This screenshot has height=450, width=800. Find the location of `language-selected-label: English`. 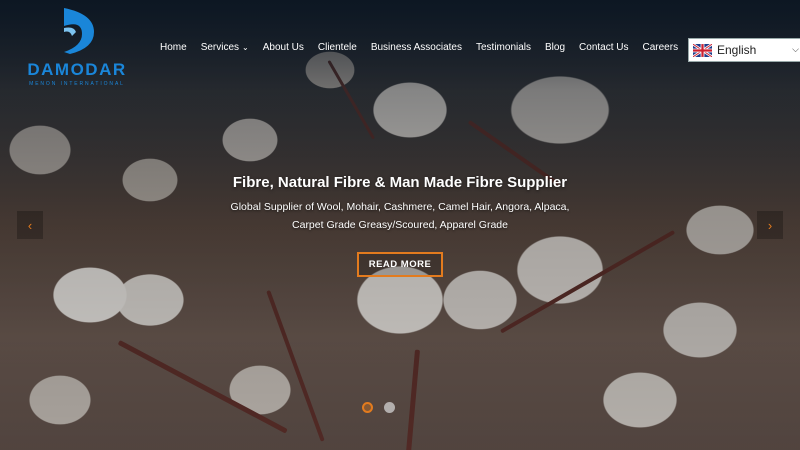

language-selected-label: English is located at coordinates (737, 50).